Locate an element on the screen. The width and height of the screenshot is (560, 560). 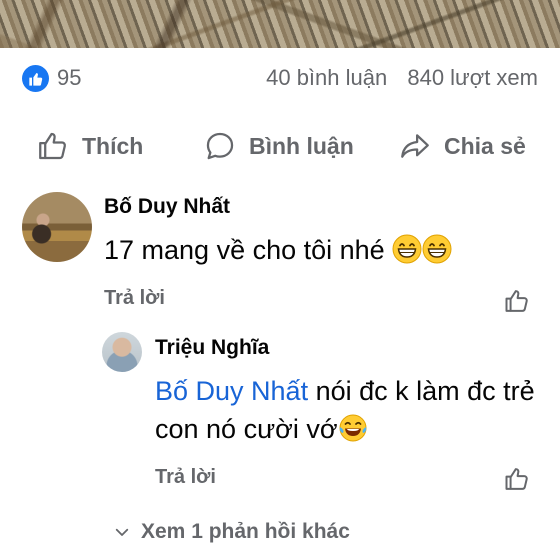
comment-count: 40 bình luận is located at coordinates (326, 77).